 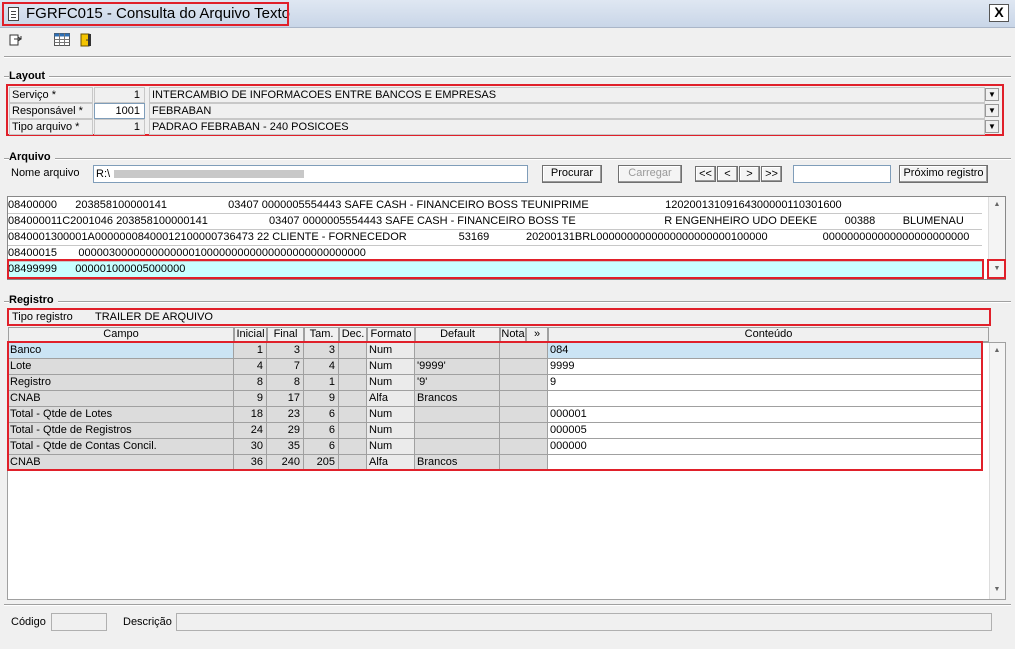 What do you see at coordinates (943, 174) in the screenshot?
I see `proximo-registro-button: Próximo registro` at bounding box center [943, 174].